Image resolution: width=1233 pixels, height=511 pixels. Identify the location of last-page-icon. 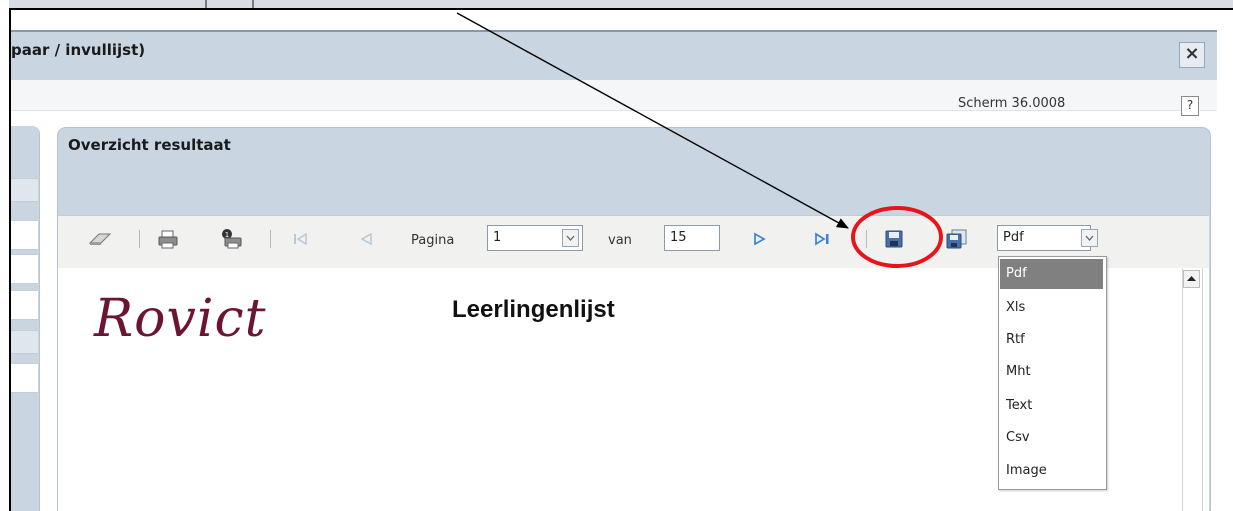
(822, 239).